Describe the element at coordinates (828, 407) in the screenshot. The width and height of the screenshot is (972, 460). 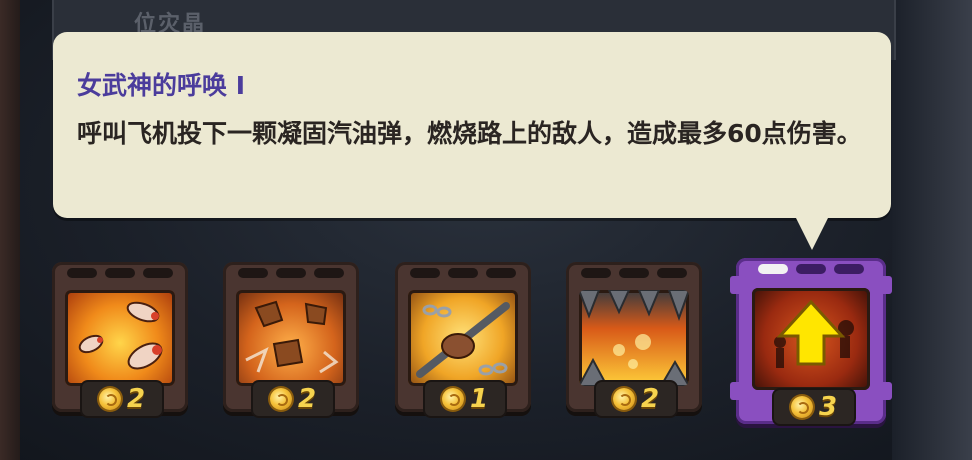
I see `cost-value: 3` at that location.